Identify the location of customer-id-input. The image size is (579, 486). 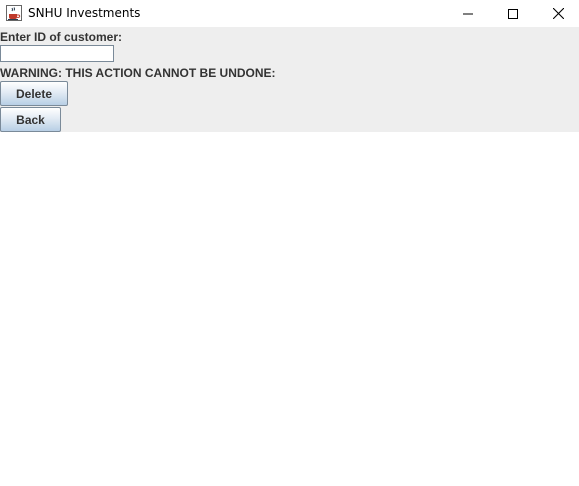
(57, 53).